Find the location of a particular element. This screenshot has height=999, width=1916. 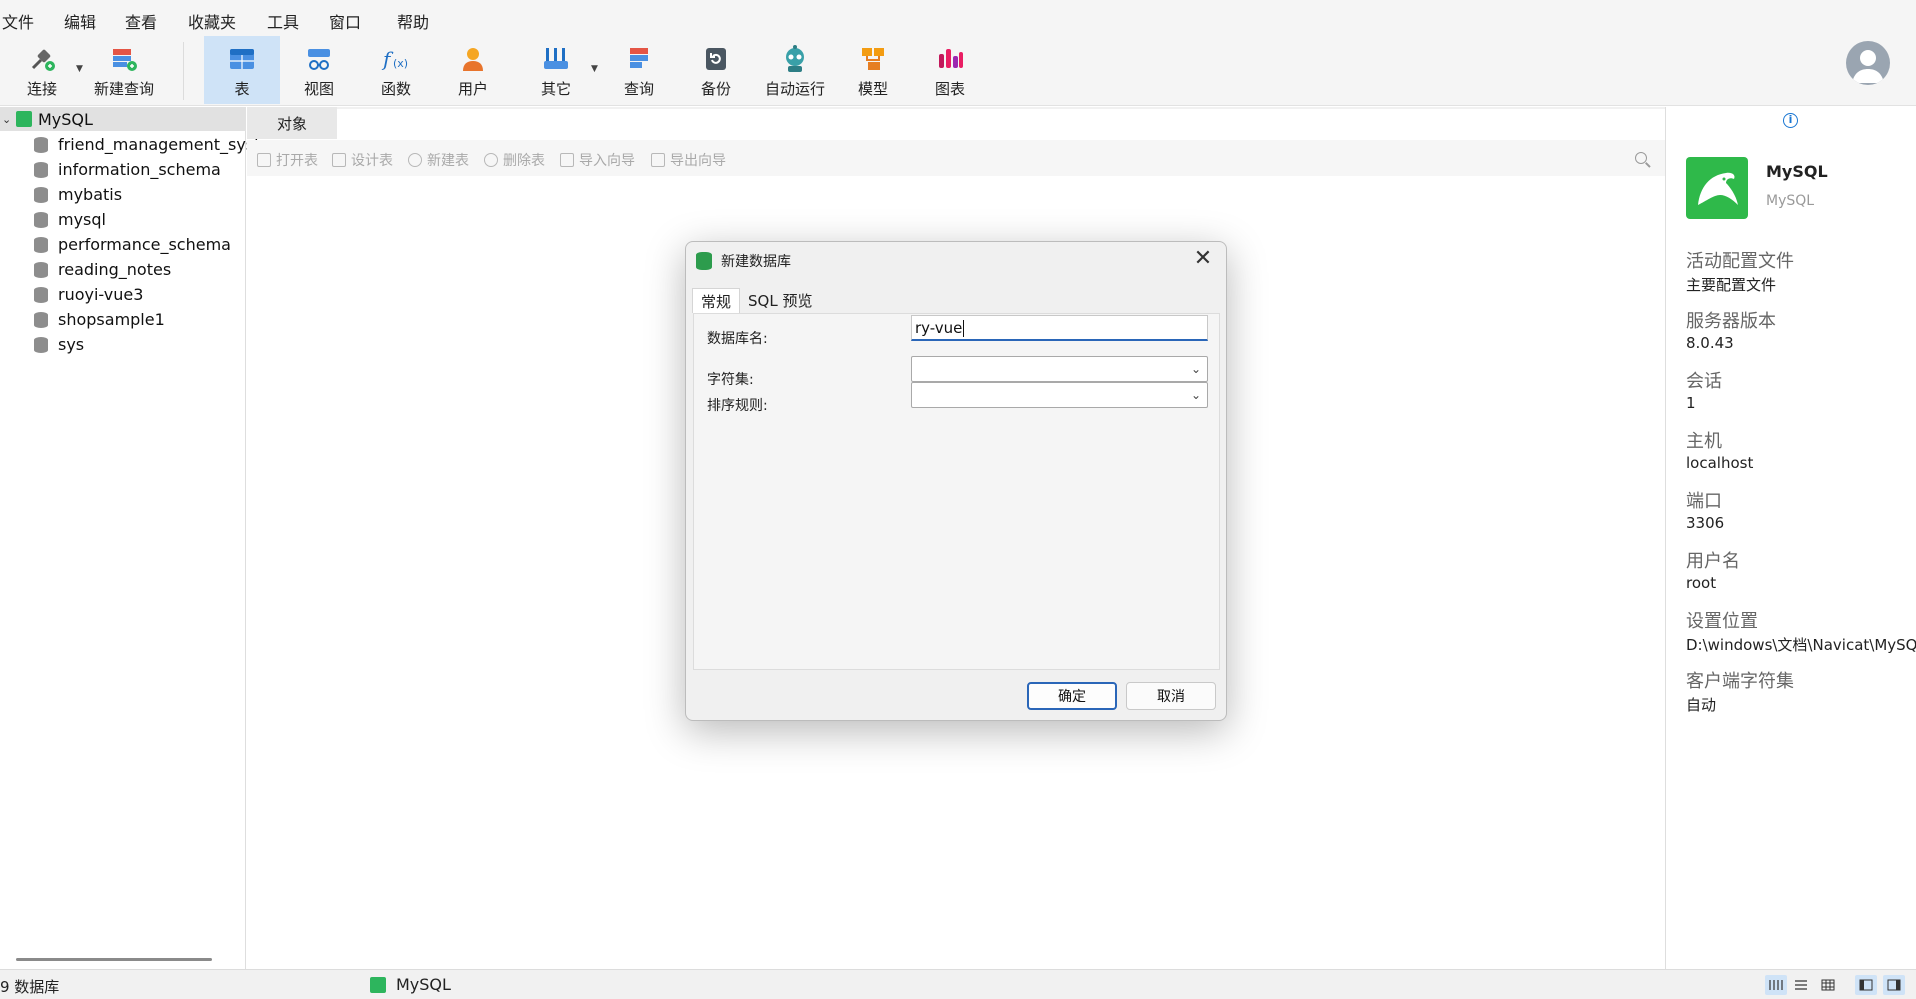

design-table-button: 设计表 is located at coordinates (362, 160).